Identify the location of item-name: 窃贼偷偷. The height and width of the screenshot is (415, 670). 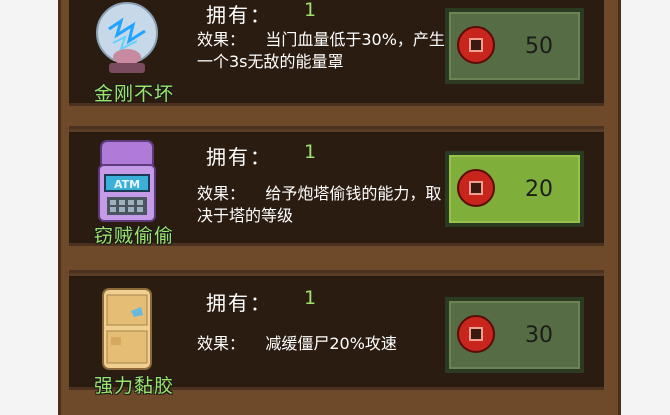
(133, 236).